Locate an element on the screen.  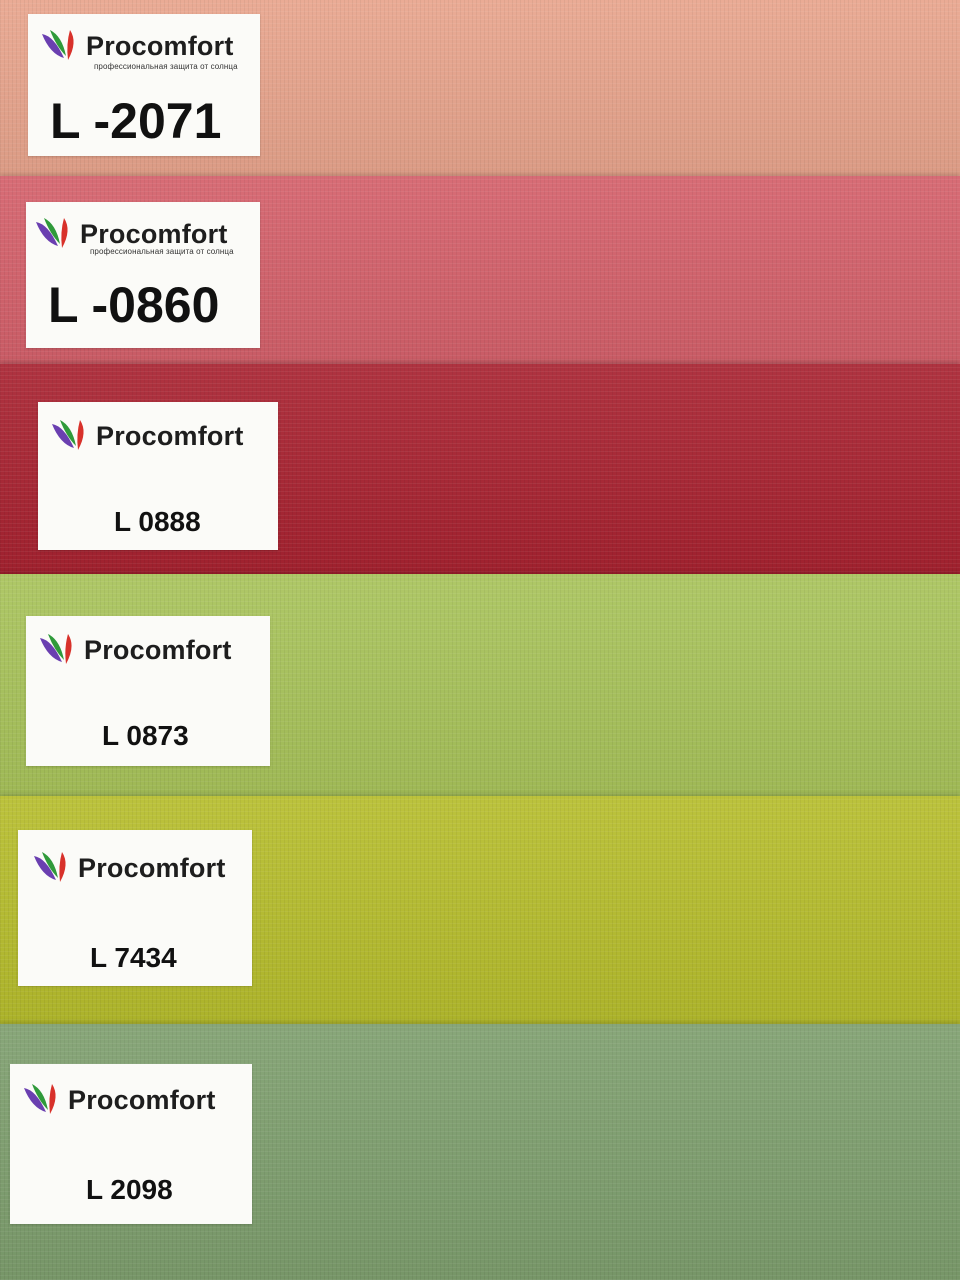
fabric-code: L -2071 is located at coordinates (136, 121).